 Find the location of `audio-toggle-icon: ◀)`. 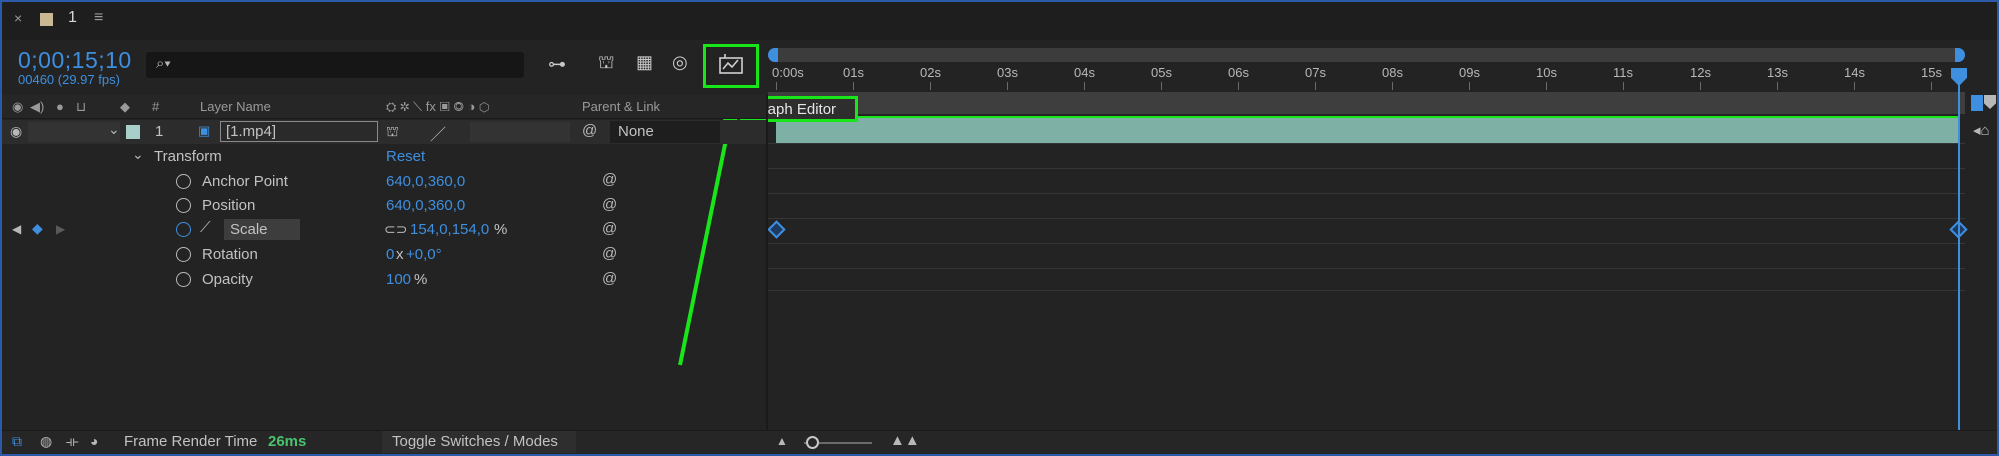

audio-toggle-icon: ◀) is located at coordinates (37, 107).